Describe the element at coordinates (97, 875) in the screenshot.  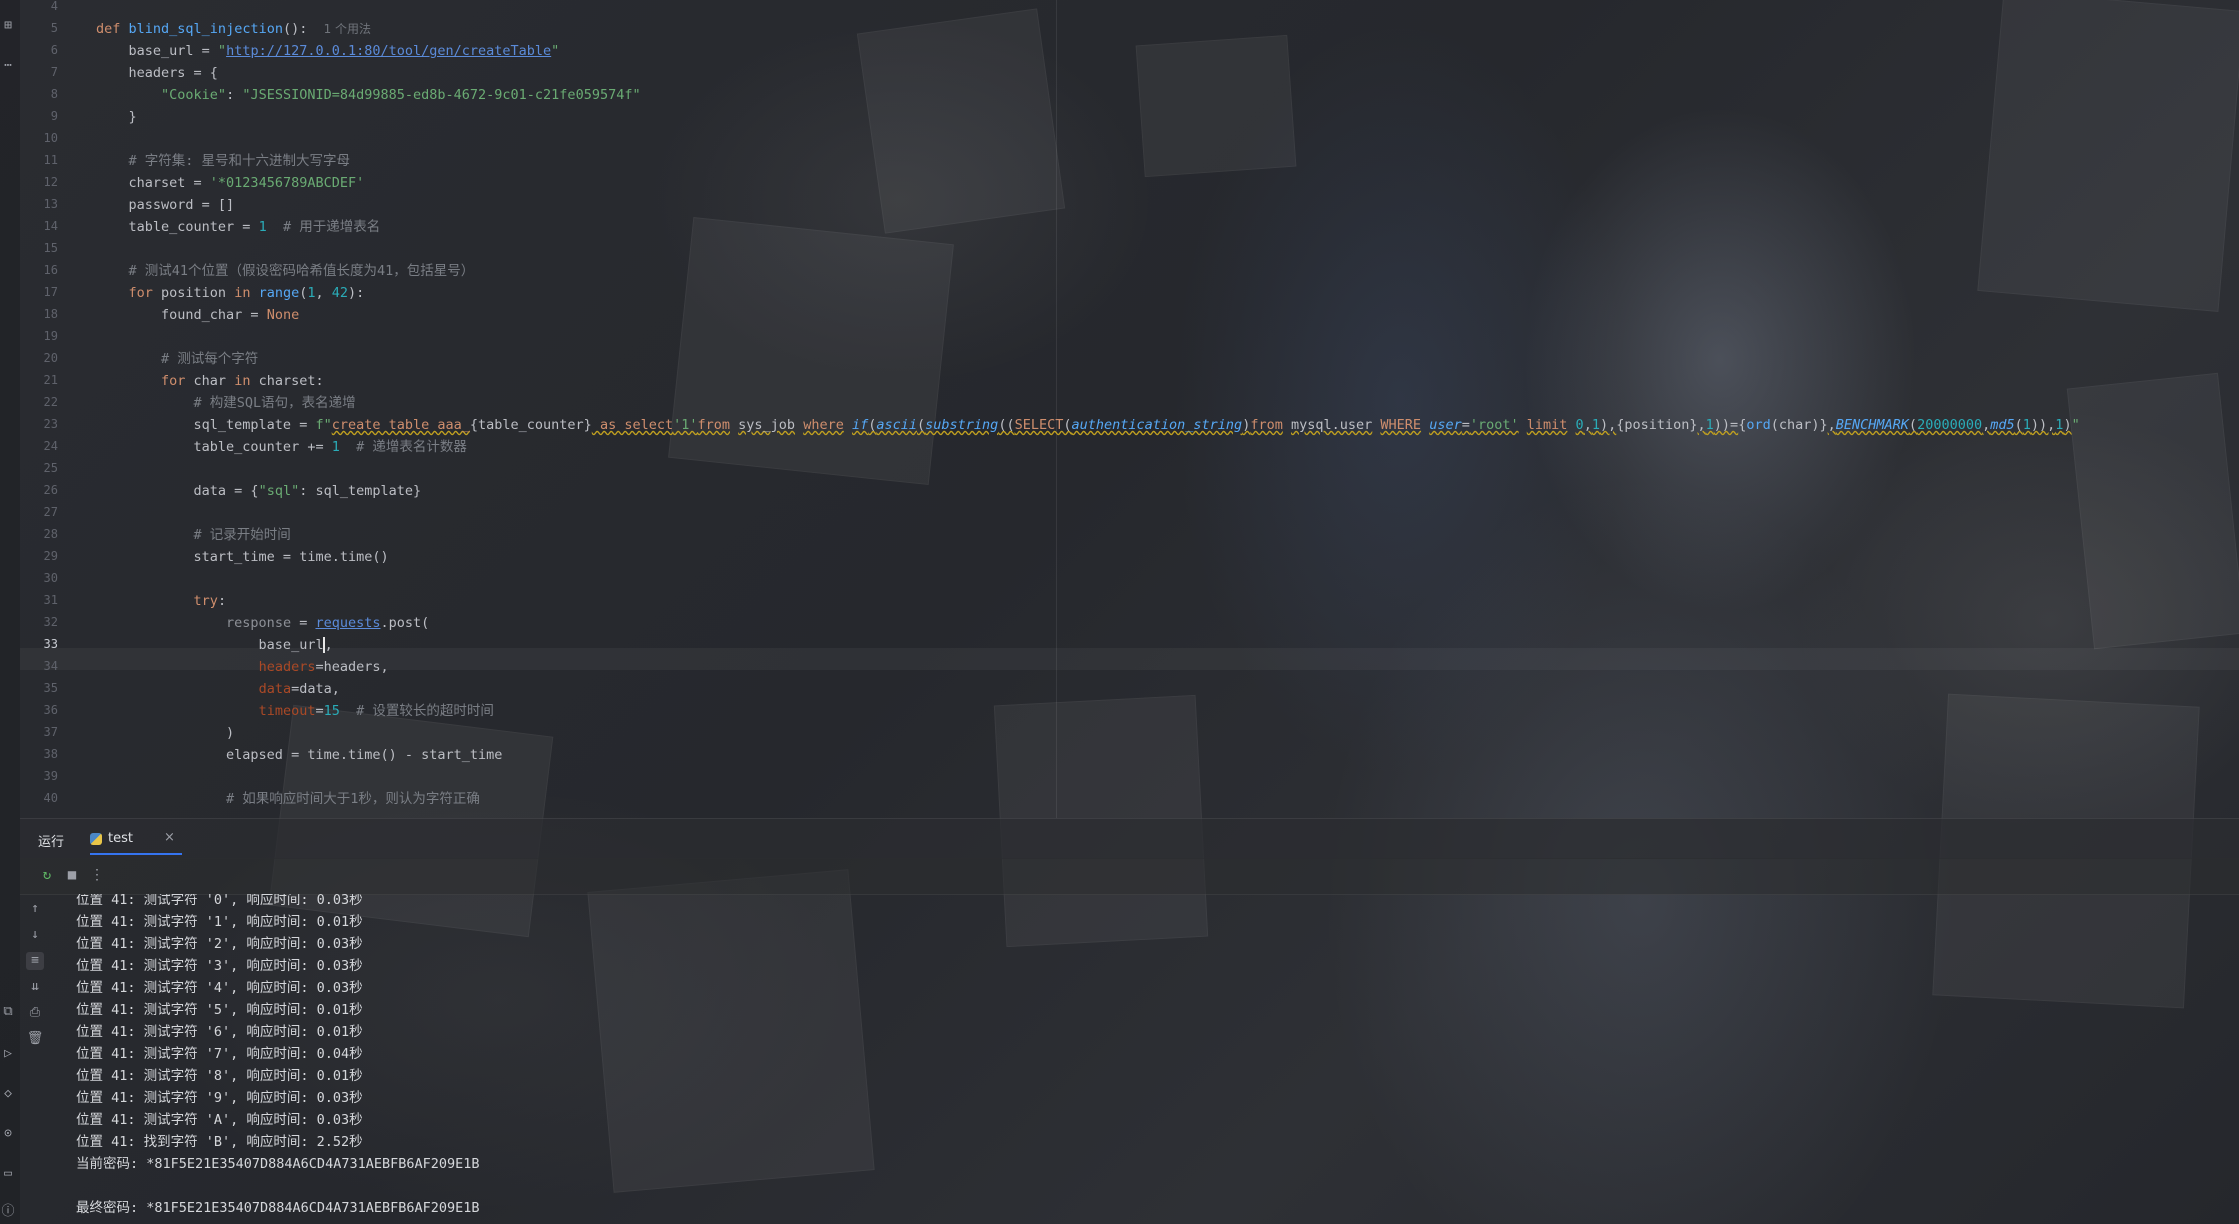
I see `options-icon: ⋮` at that location.